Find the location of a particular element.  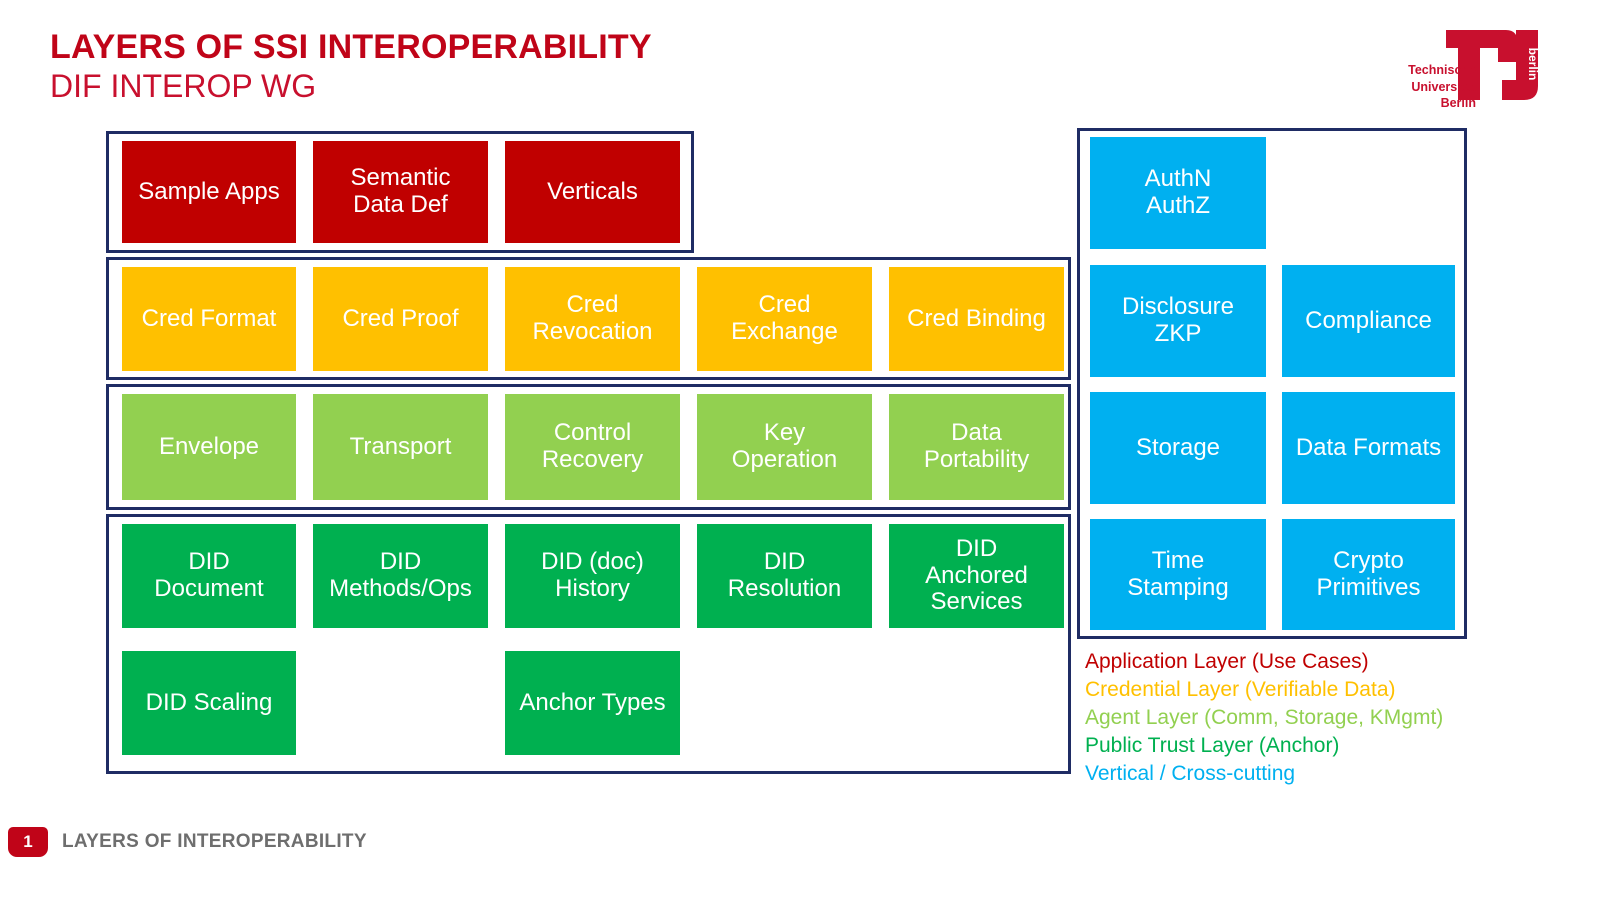

cell-label: Transport is located at coordinates (400, 446).